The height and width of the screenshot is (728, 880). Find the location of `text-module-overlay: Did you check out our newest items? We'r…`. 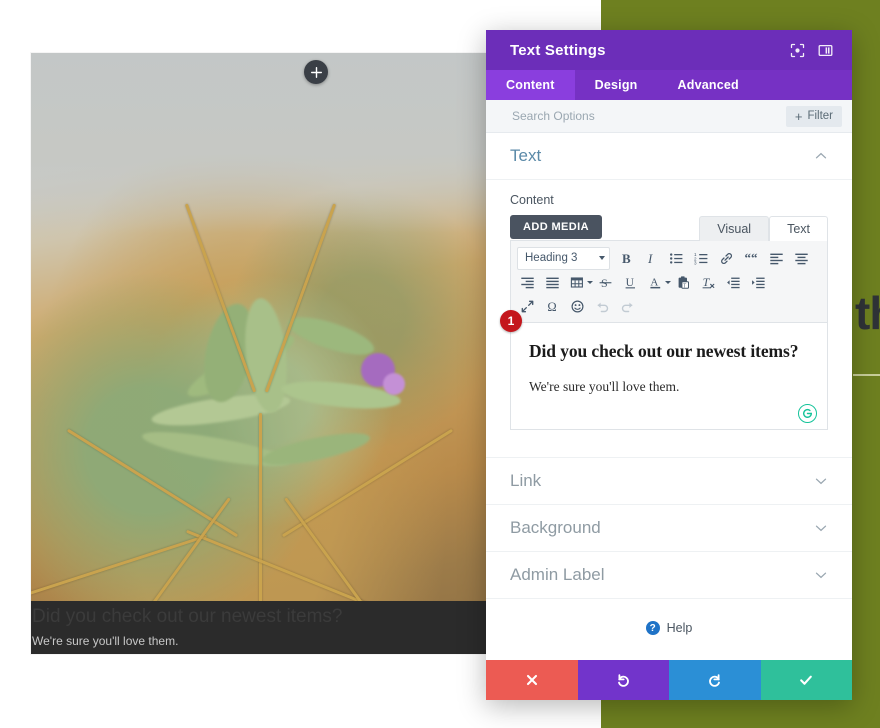

text-module-overlay: Did you check out our newest items? We'r… is located at coordinates (258, 627).